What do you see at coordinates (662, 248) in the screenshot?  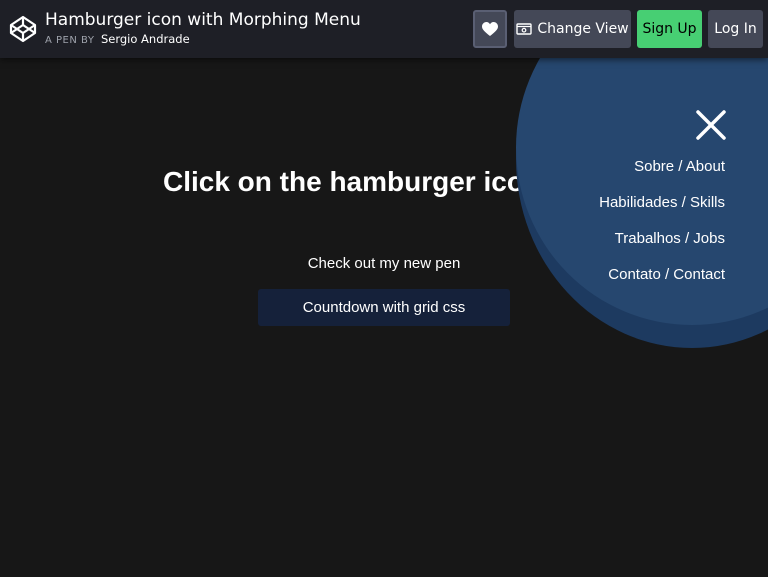 I see `menu-item-jobs: Trabalhos / Jobs` at bounding box center [662, 248].